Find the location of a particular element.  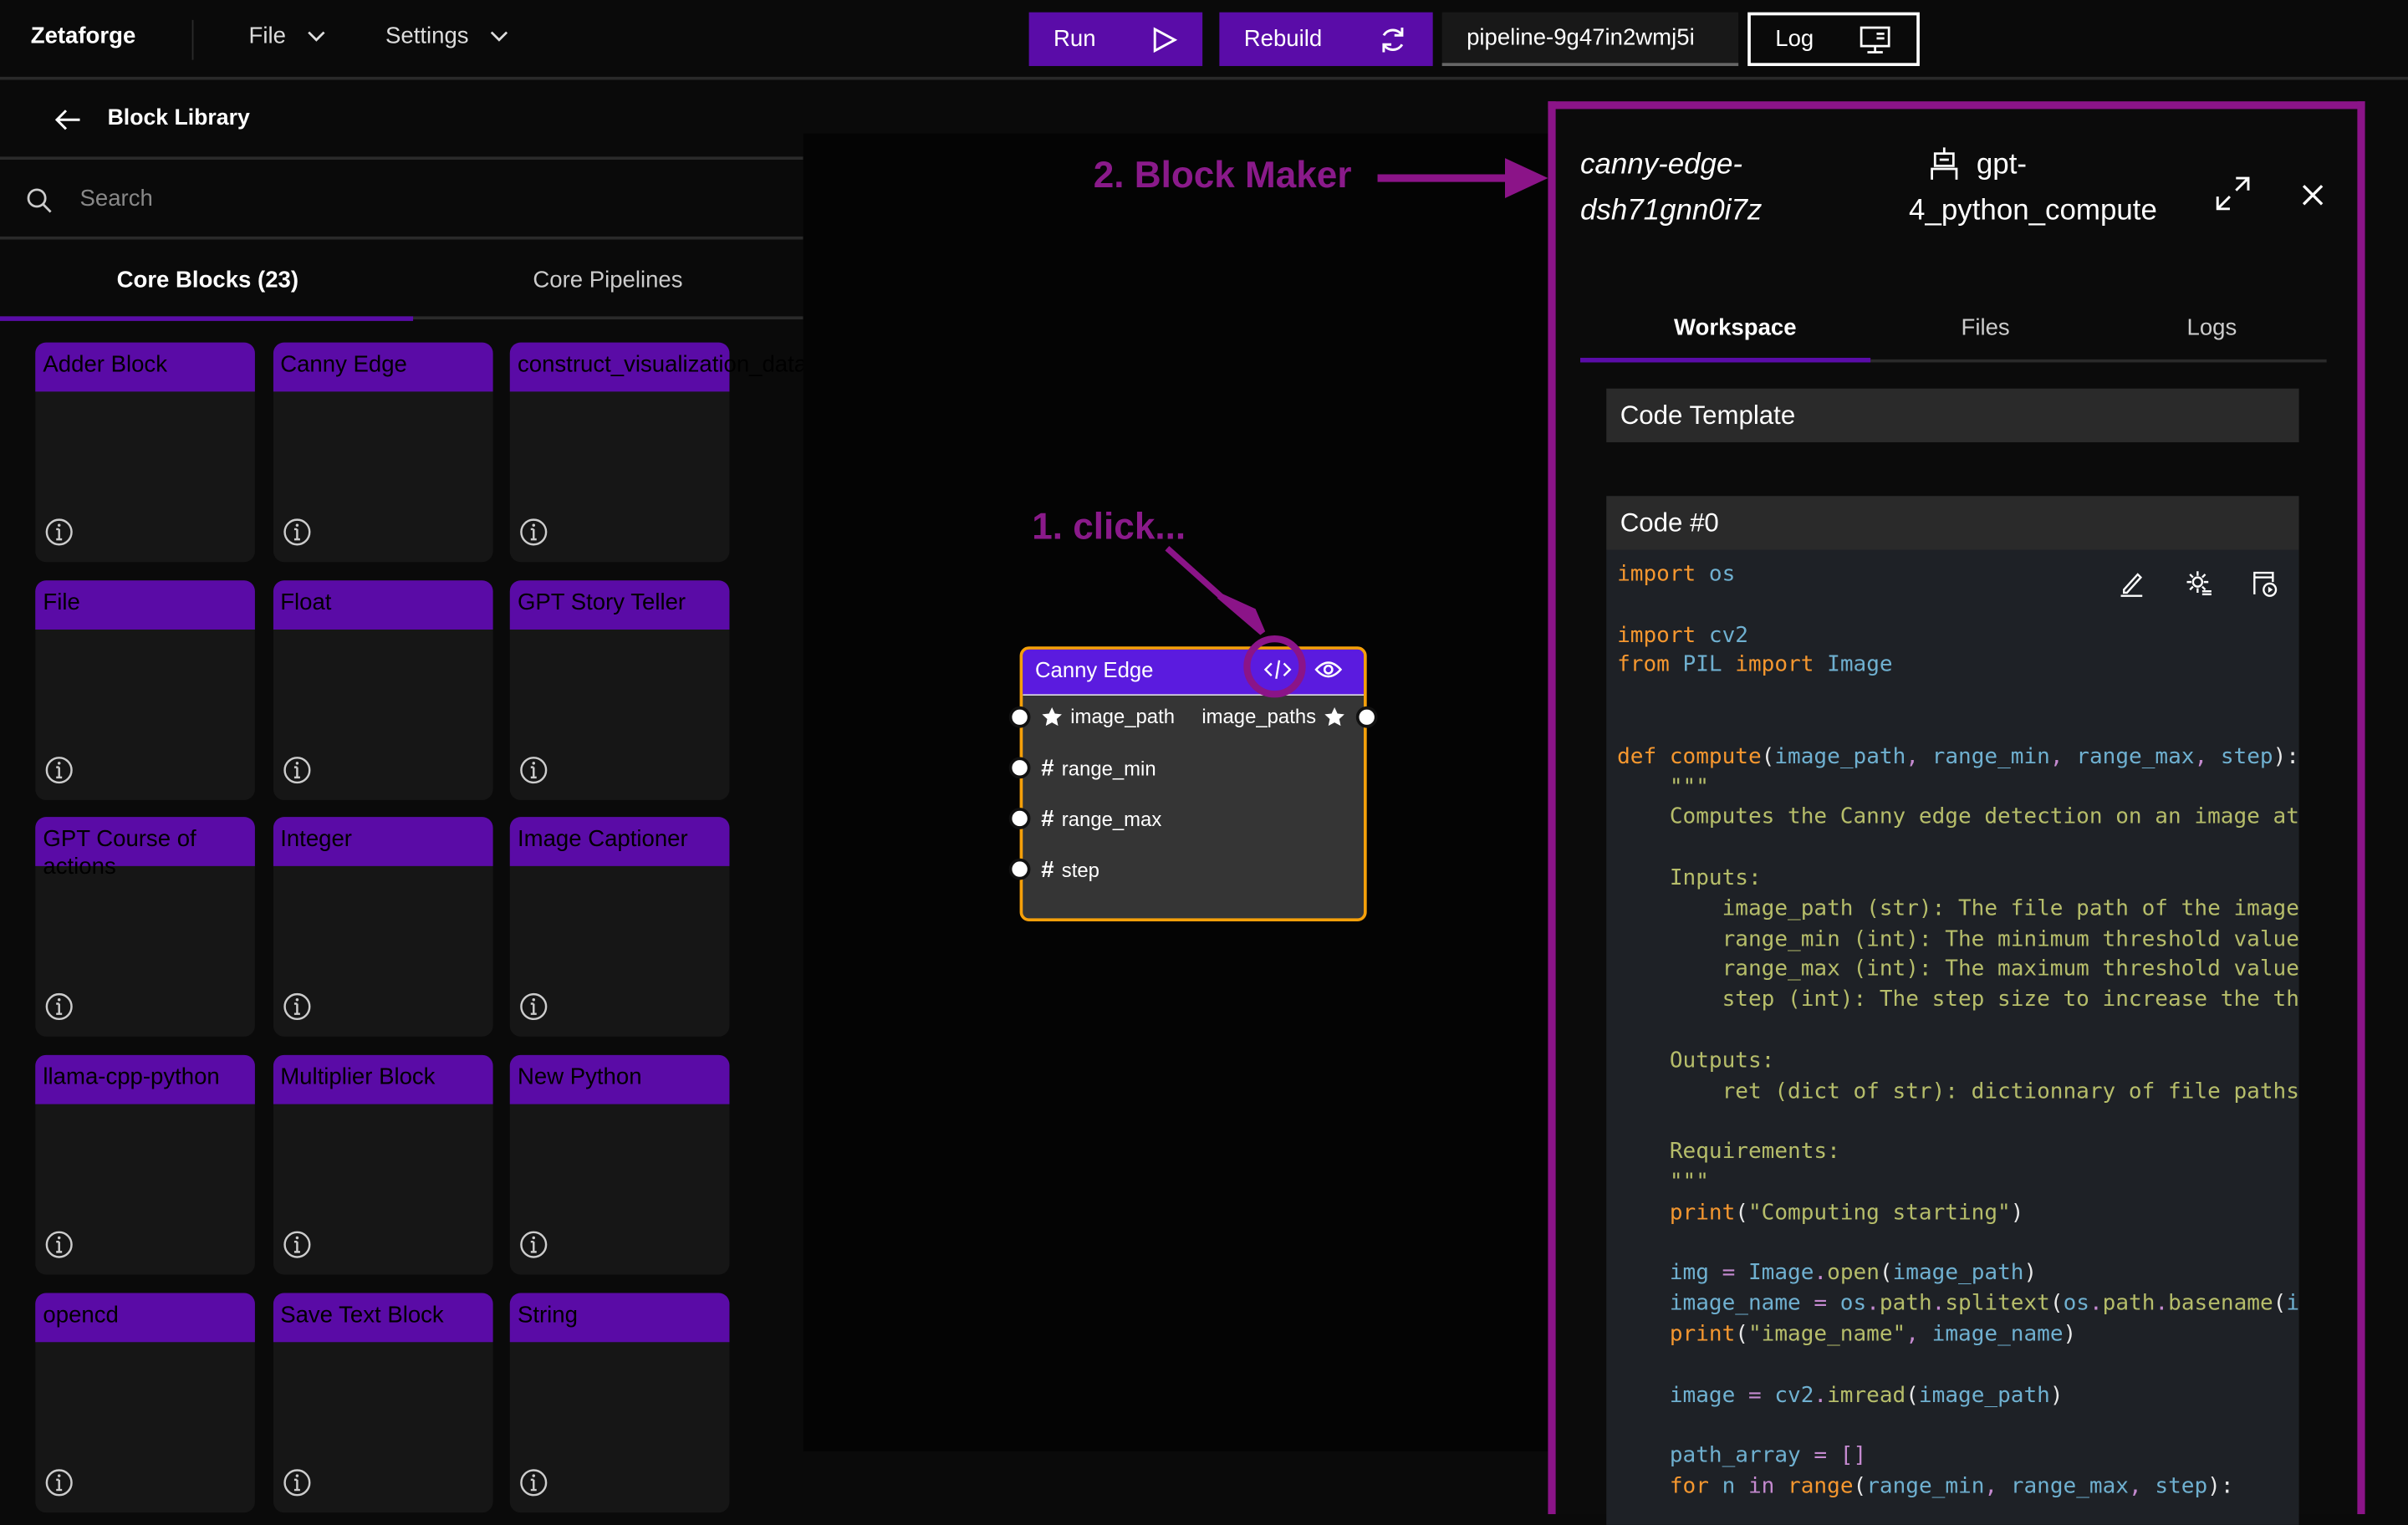

code-token: compute is located at coordinates (1715, 756).